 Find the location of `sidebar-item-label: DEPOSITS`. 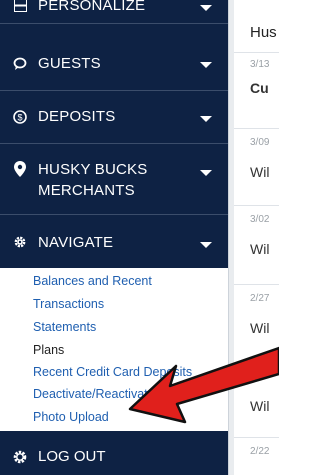

sidebar-item-label: DEPOSITS is located at coordinates (77, 116).